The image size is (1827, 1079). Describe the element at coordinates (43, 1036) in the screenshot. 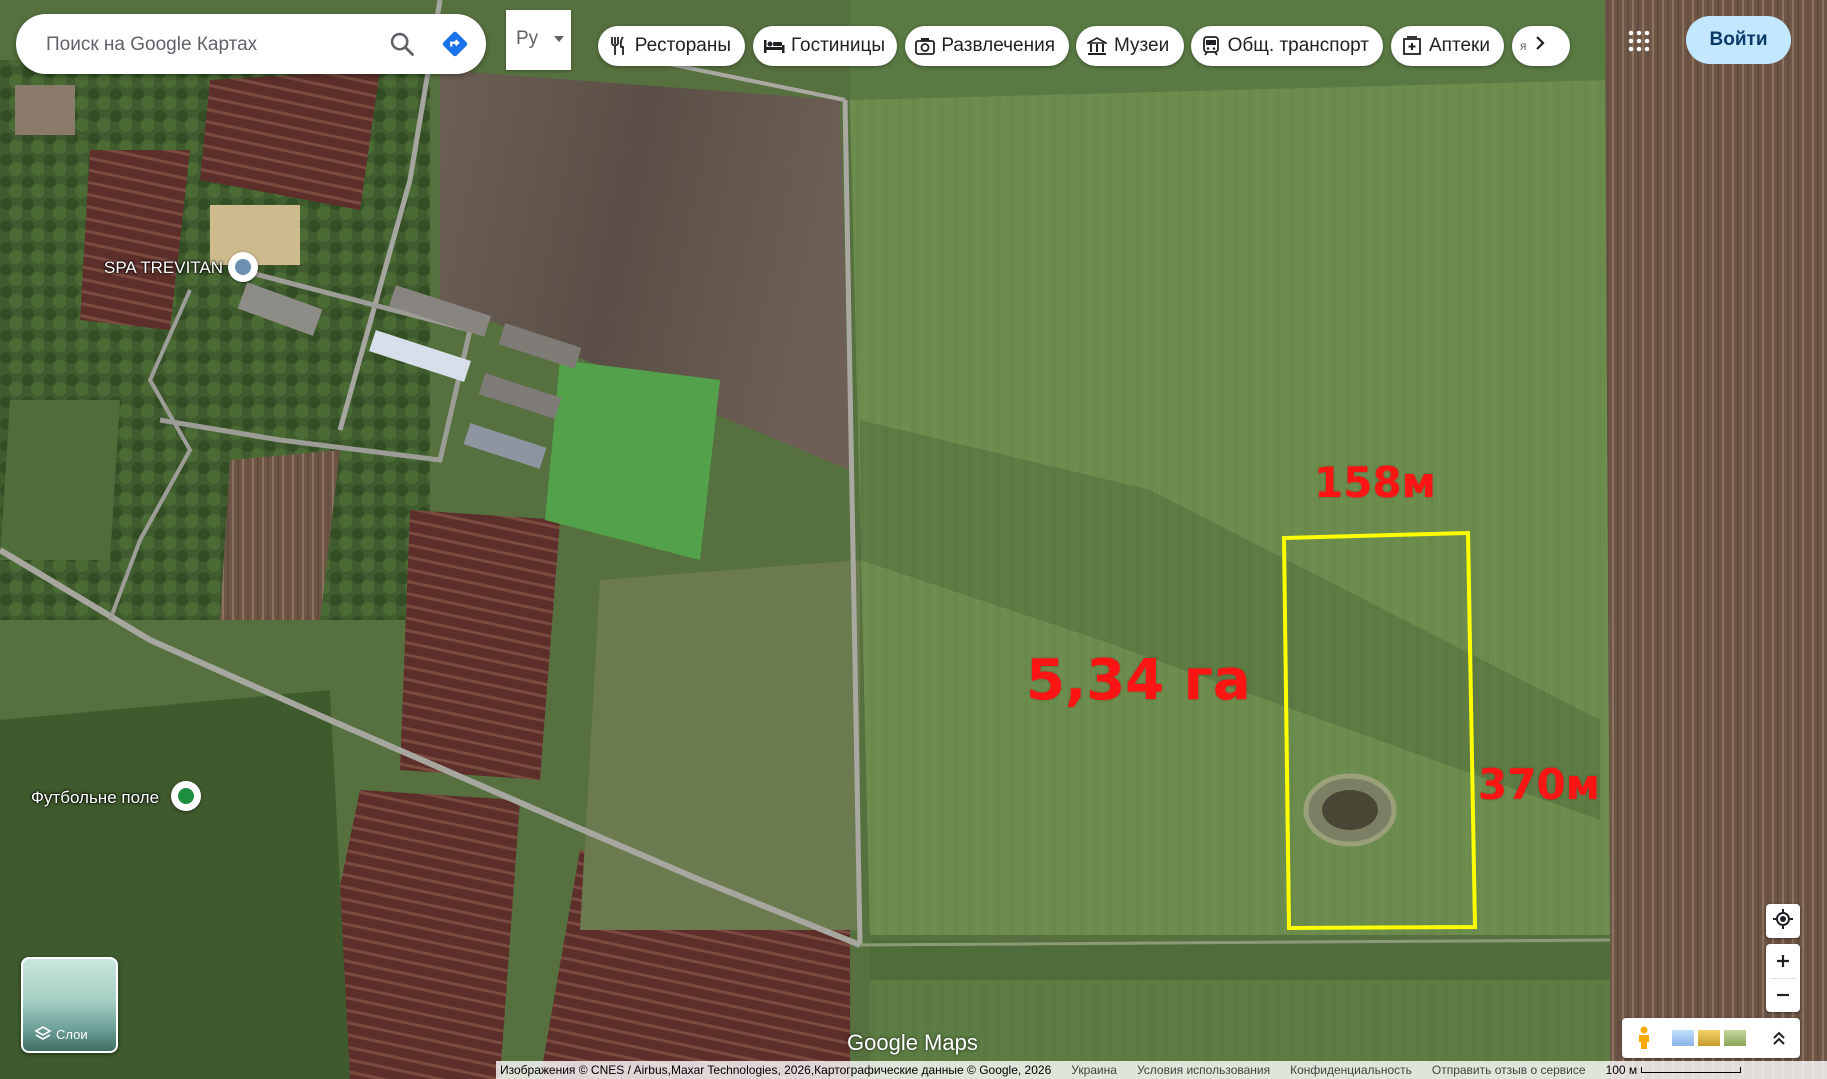

I see `layers-icon` at that location.